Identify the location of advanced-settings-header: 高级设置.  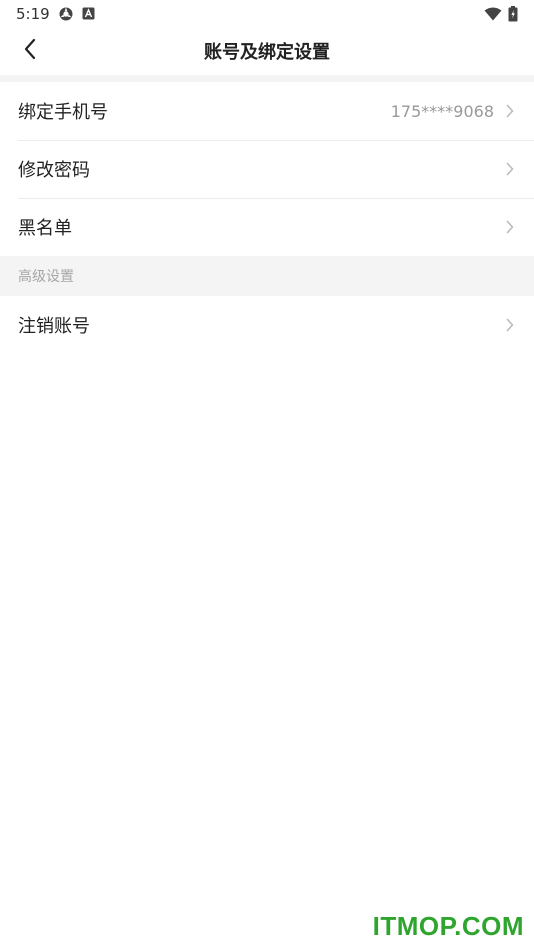
(267, 276).